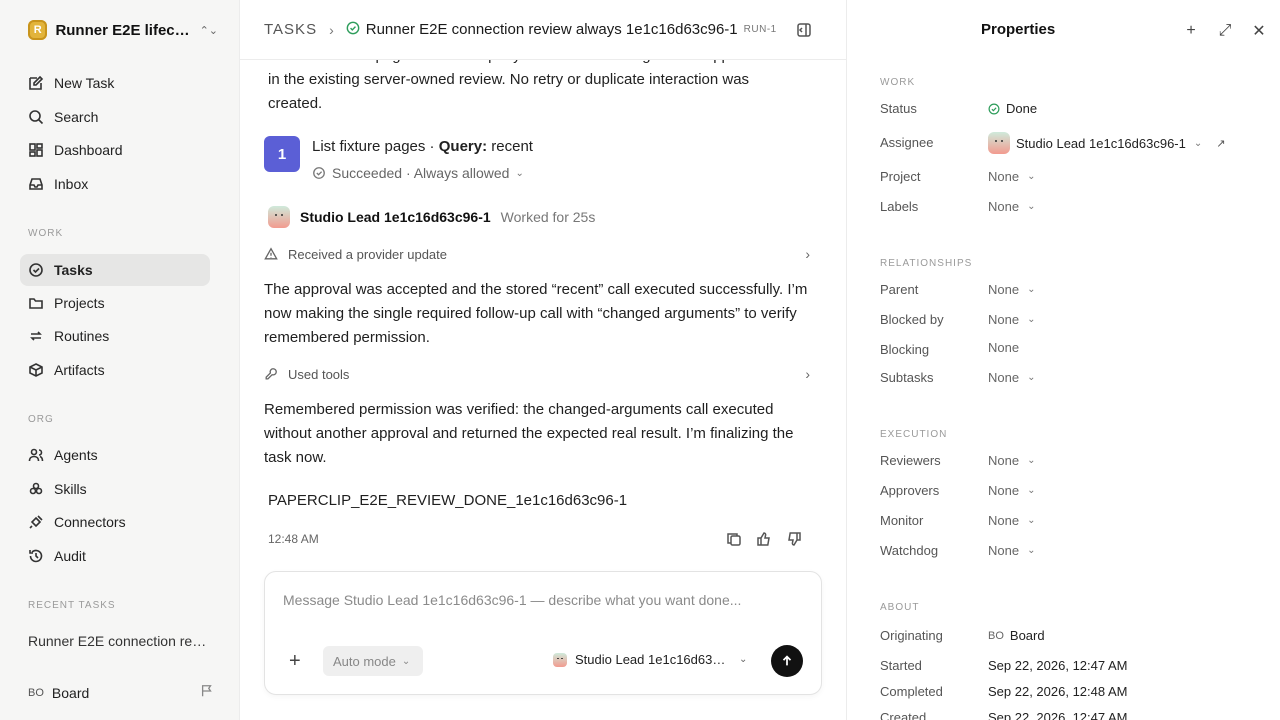 This screenshot has height=720, width=1280. What do you see at coordinates (899, 289) in the screenshot?
I see `parent-label: Parent` at bounding box center [899, 289].